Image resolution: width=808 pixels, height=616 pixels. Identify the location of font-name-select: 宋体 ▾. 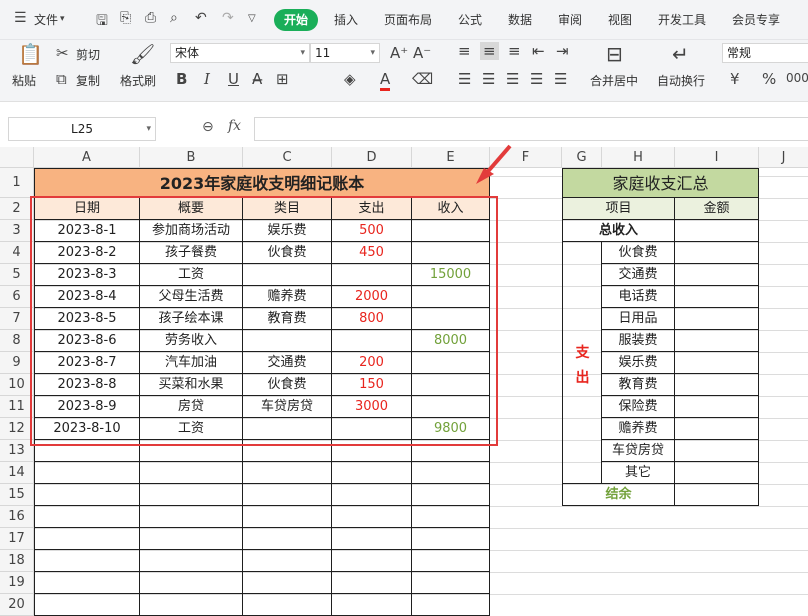
(240, 53).